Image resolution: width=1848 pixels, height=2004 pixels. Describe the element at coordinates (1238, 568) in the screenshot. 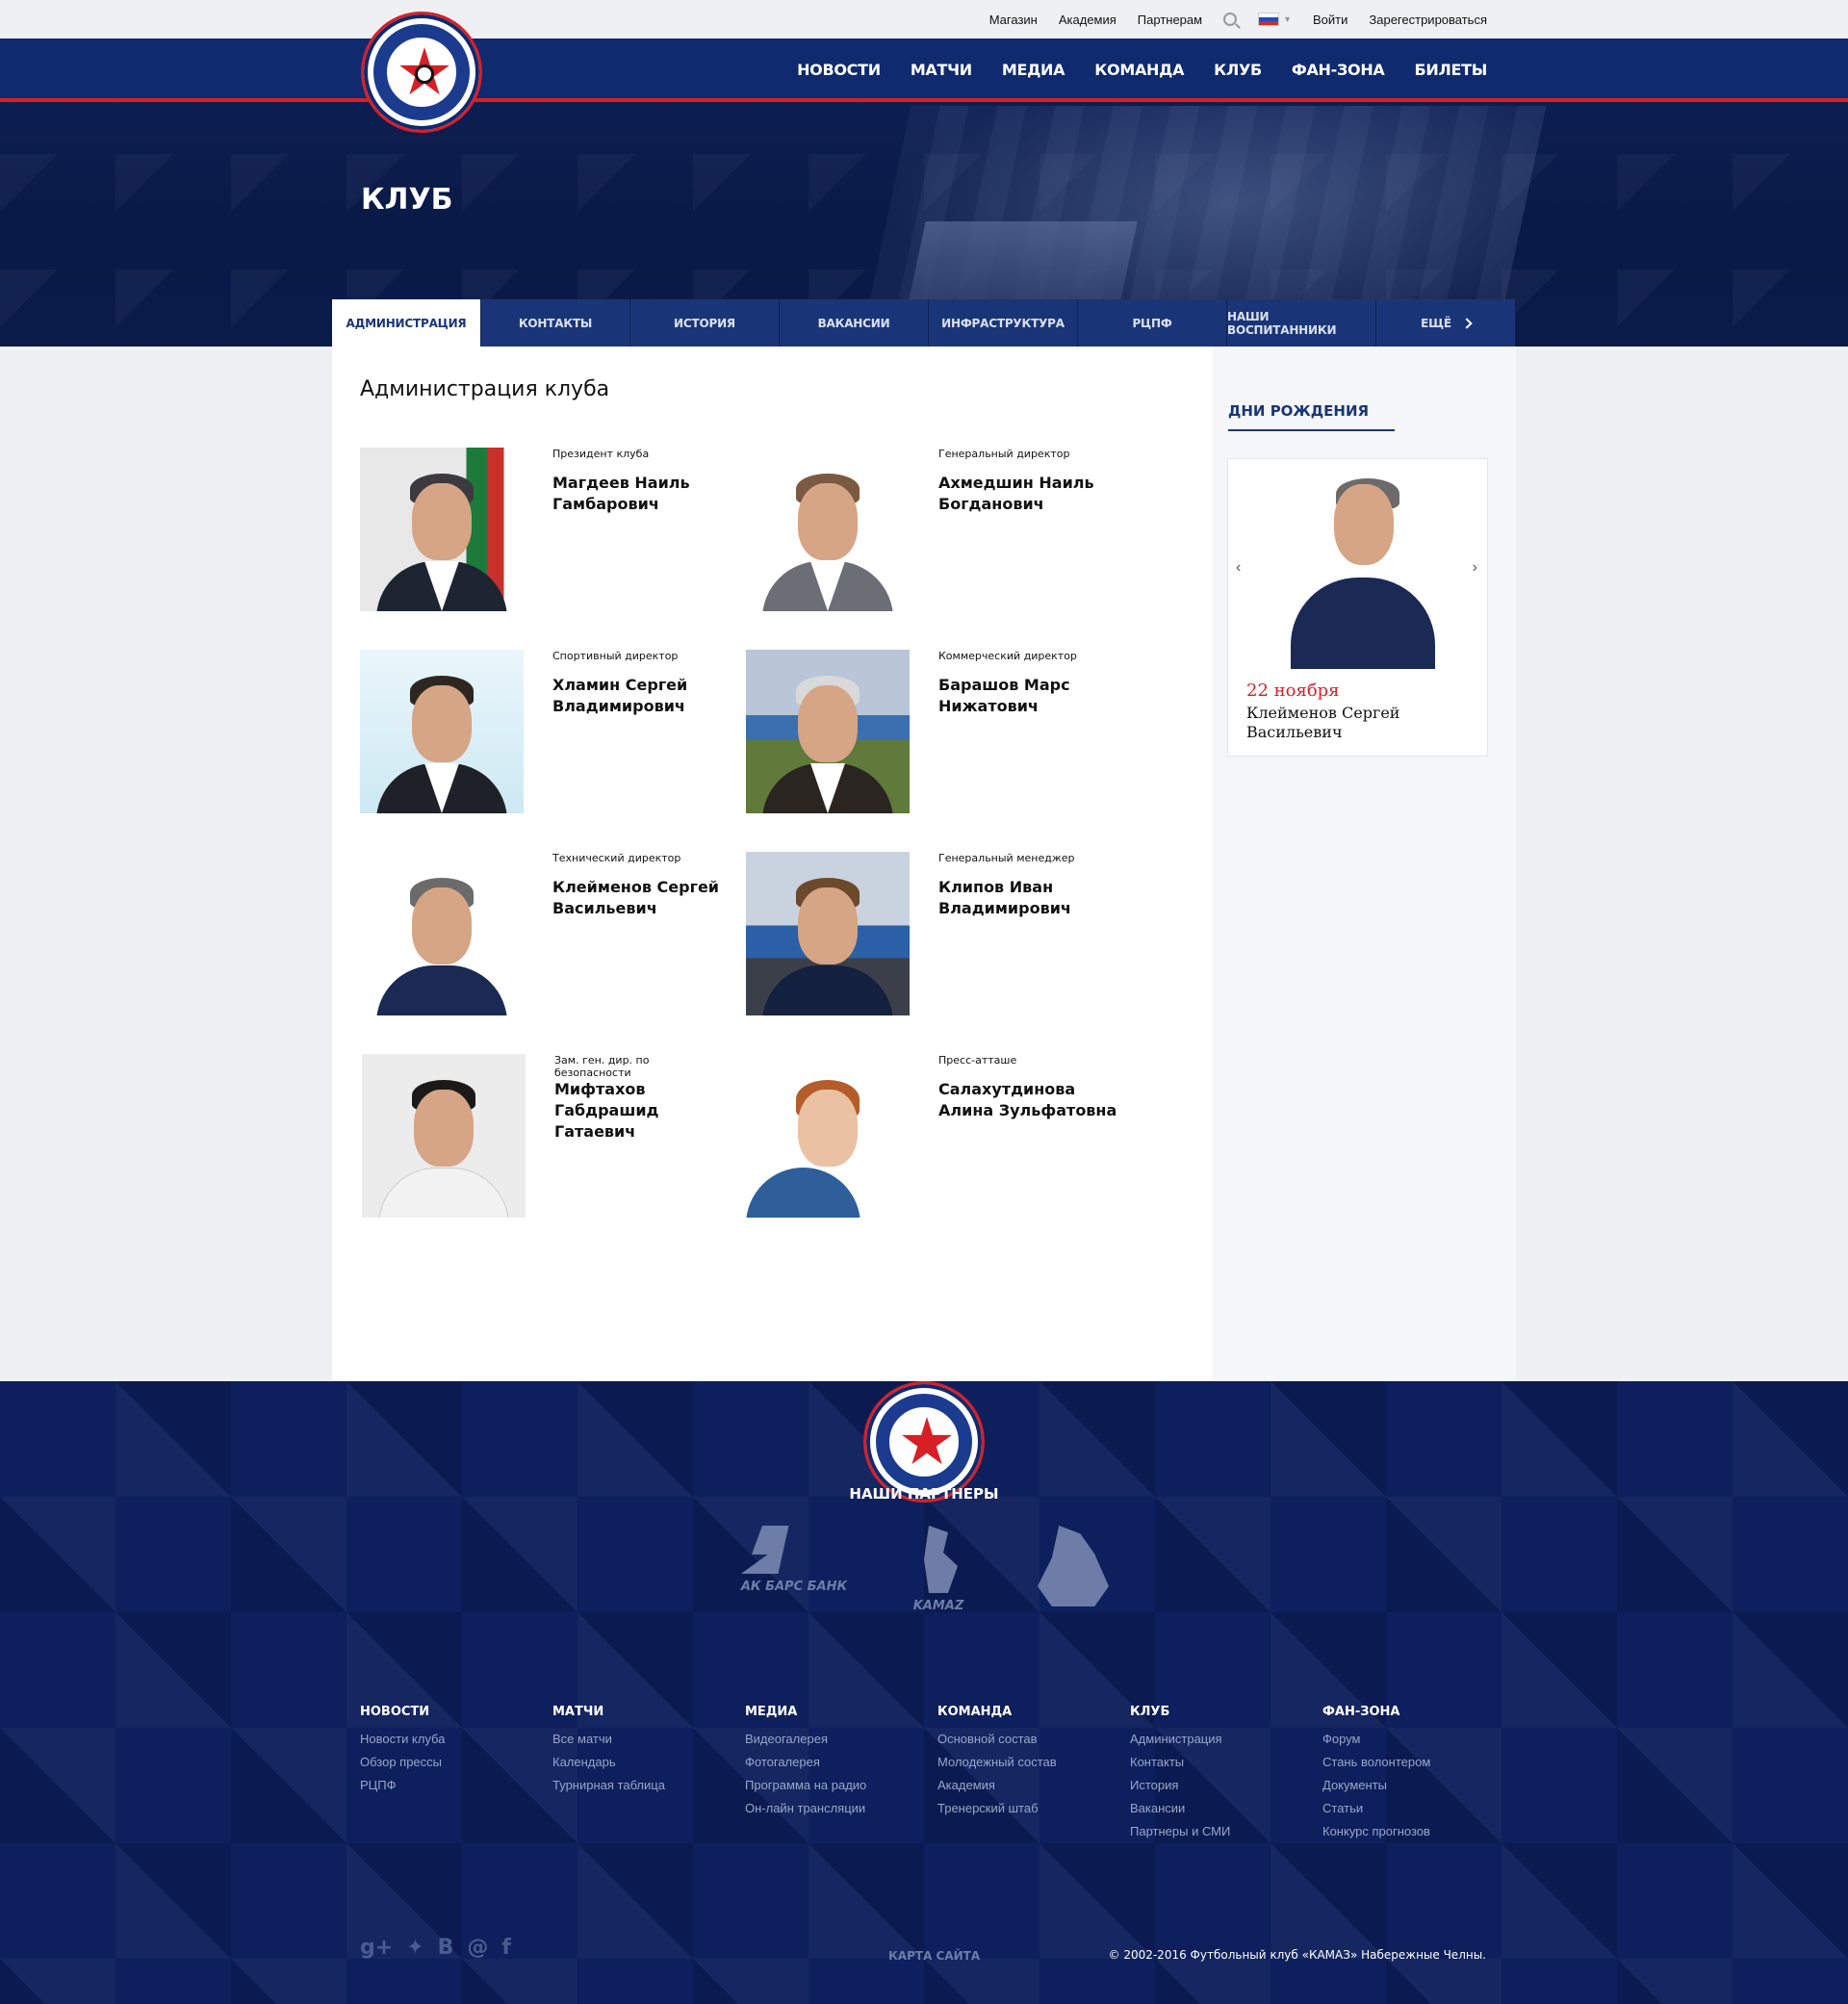

I see `carousel-prev-icon: ‹` at that location.